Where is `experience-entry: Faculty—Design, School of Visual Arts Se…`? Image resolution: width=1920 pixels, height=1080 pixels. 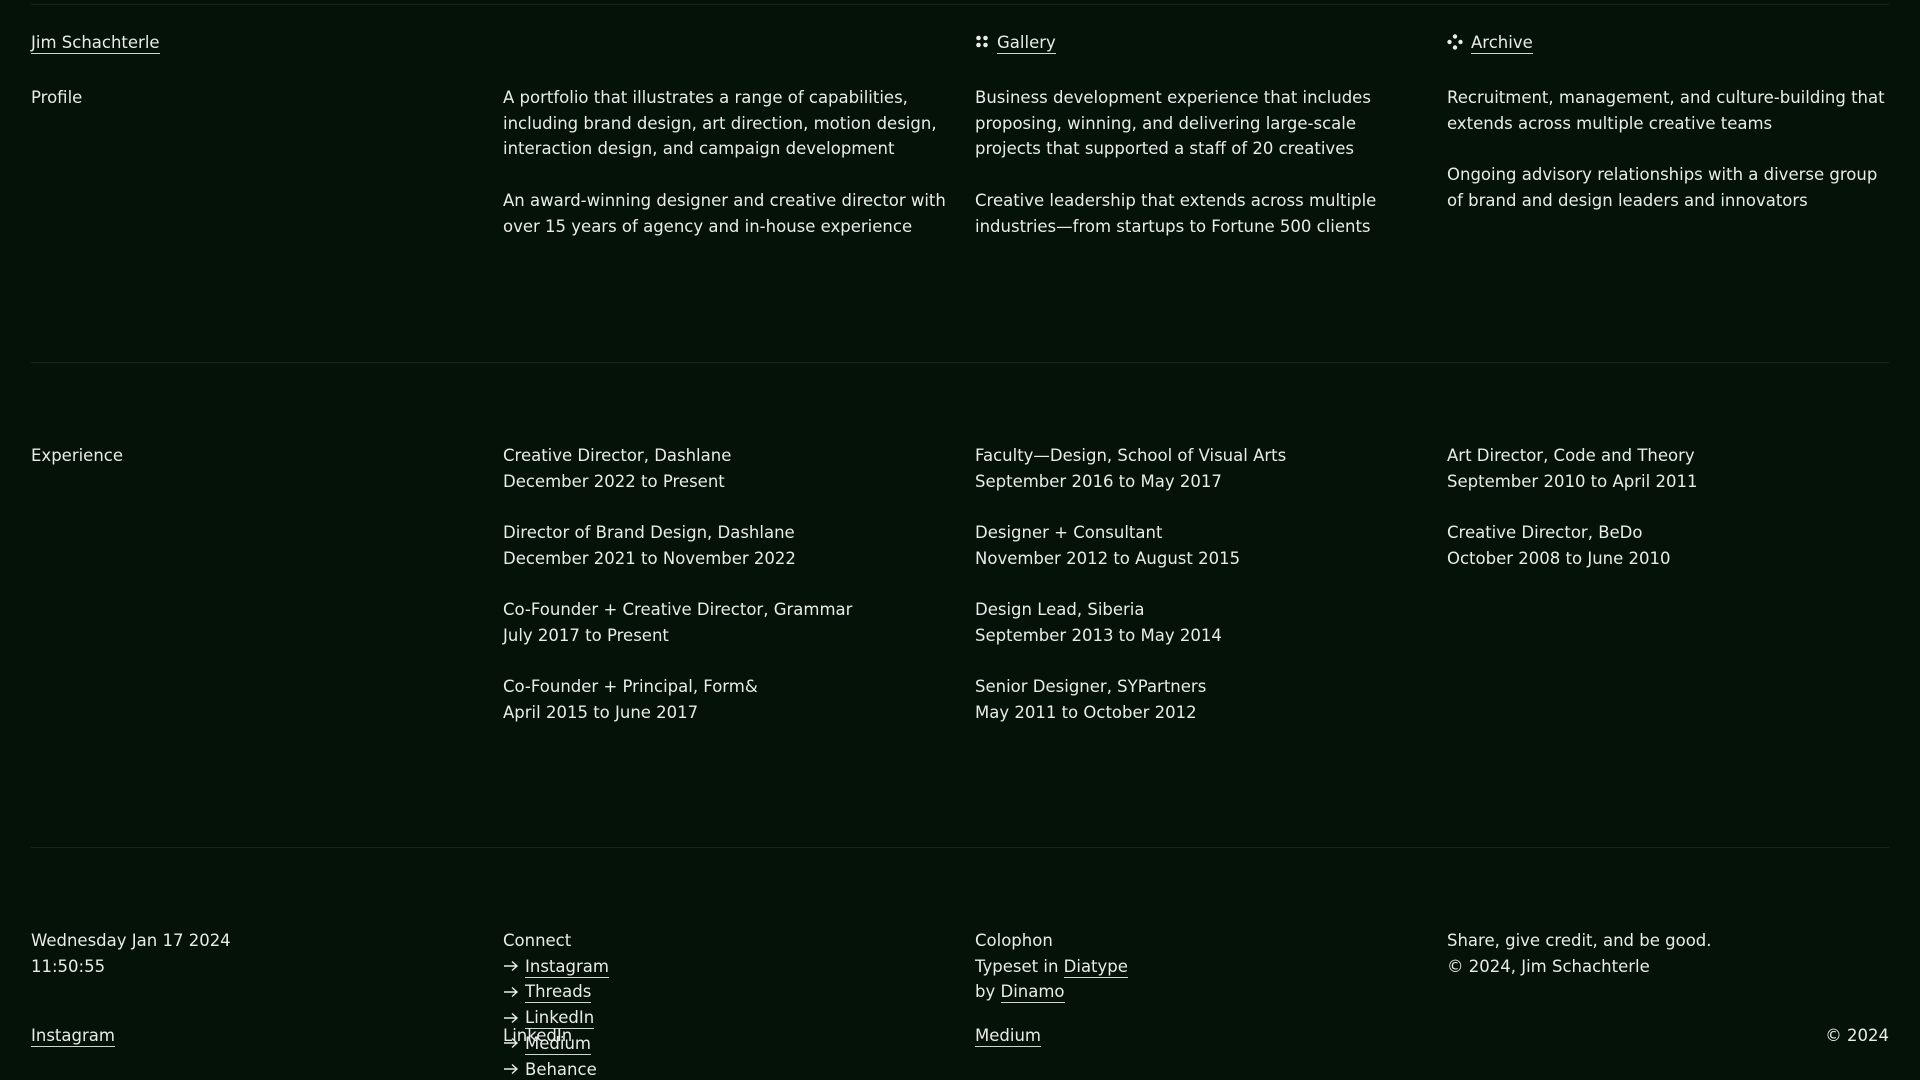
experience-entry: Faculty—Design, School of Visual Arts Se… is located at coordinates (1130, 468).